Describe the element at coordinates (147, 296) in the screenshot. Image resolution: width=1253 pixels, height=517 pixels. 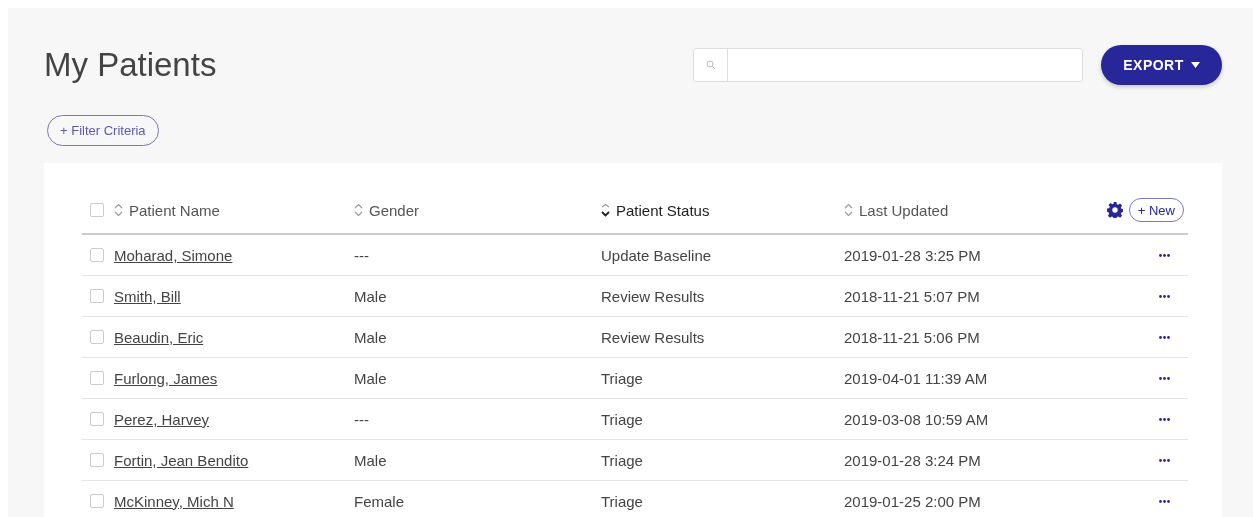
I see `patient-name-link: Smith, Bill` at that location.